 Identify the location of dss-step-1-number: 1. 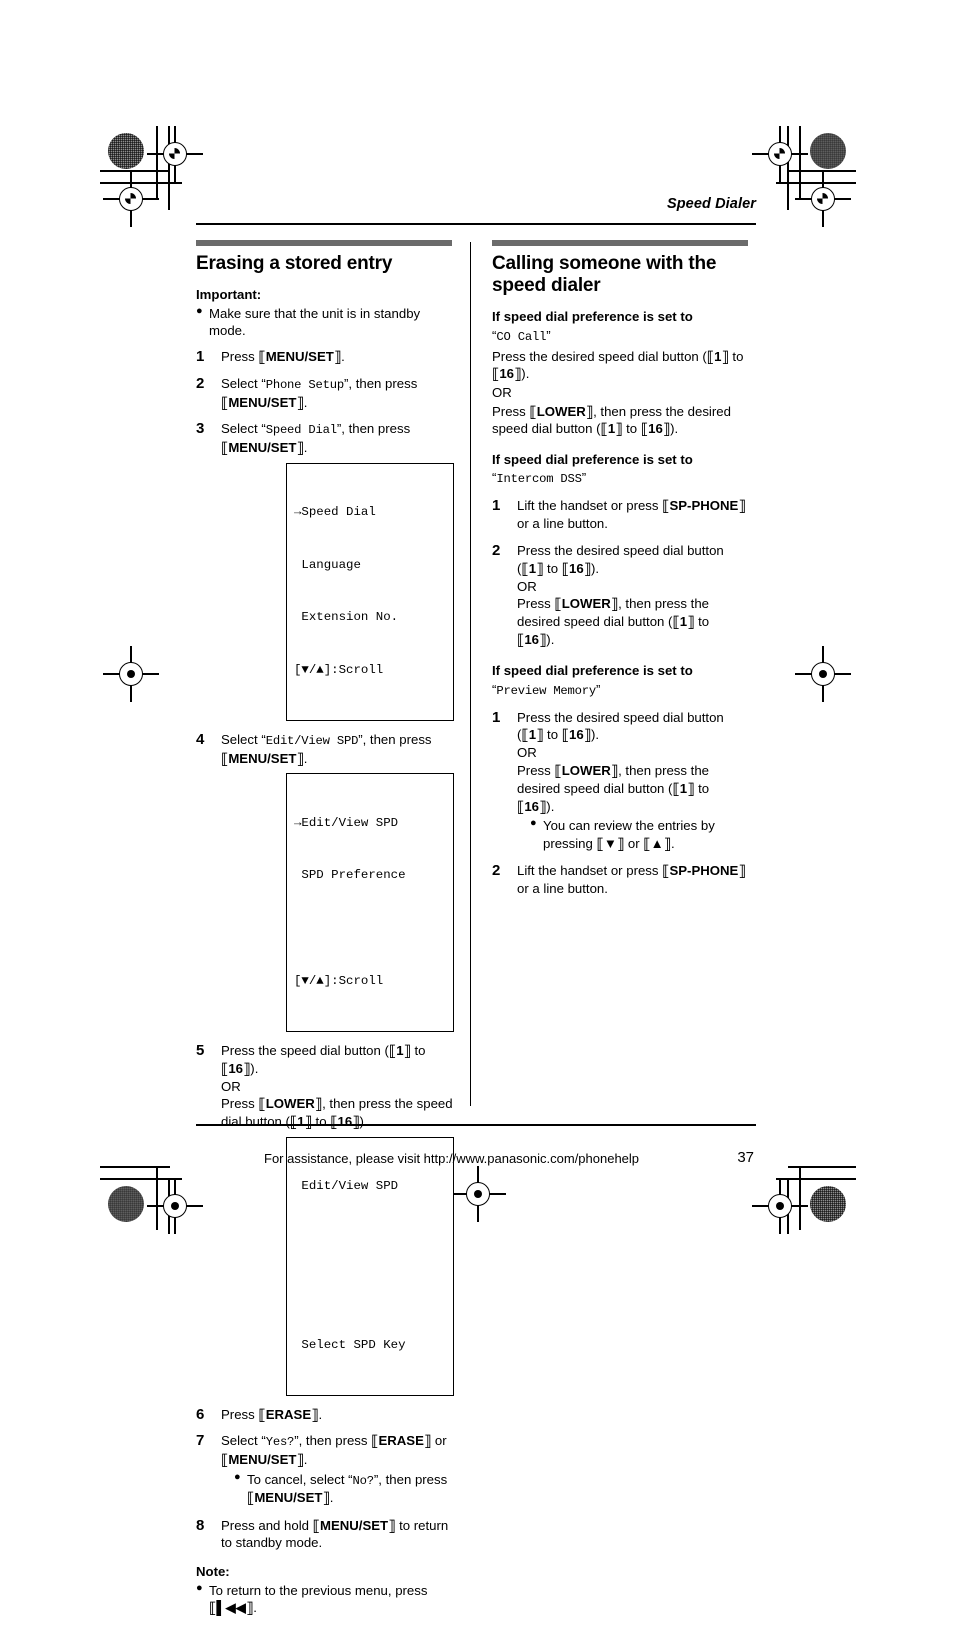
(496, 506).